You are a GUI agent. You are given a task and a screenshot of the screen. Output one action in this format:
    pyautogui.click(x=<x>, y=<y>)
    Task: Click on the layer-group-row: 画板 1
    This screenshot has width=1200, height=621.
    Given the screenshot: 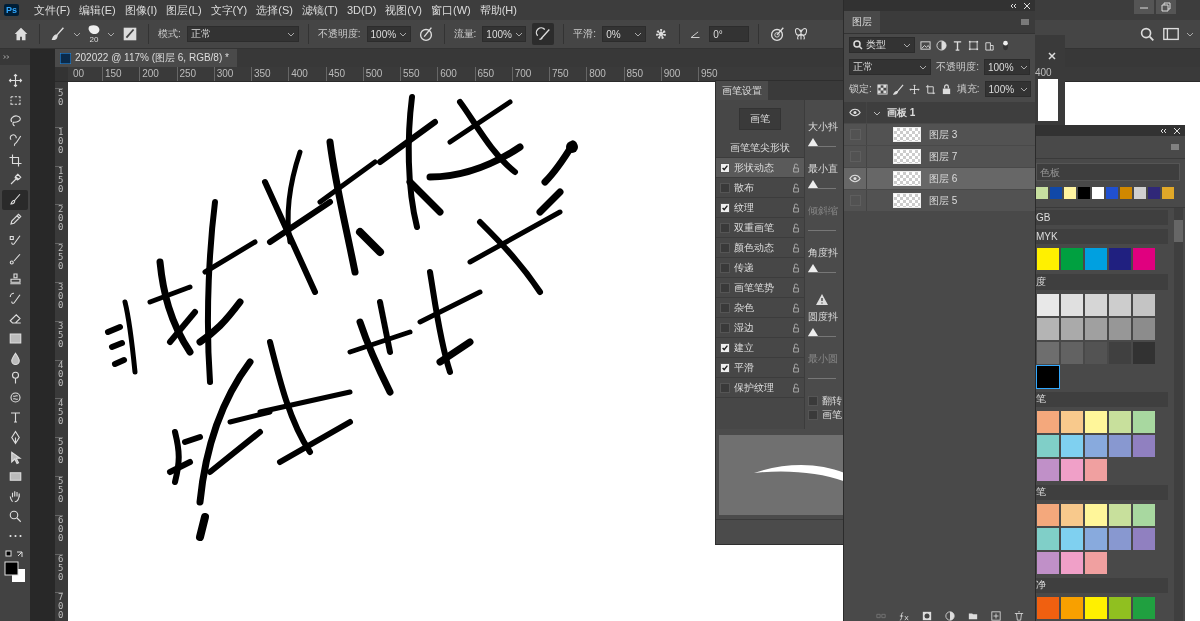 What is the action you would take?
    pyautogui.click(x=939, y=112)
    